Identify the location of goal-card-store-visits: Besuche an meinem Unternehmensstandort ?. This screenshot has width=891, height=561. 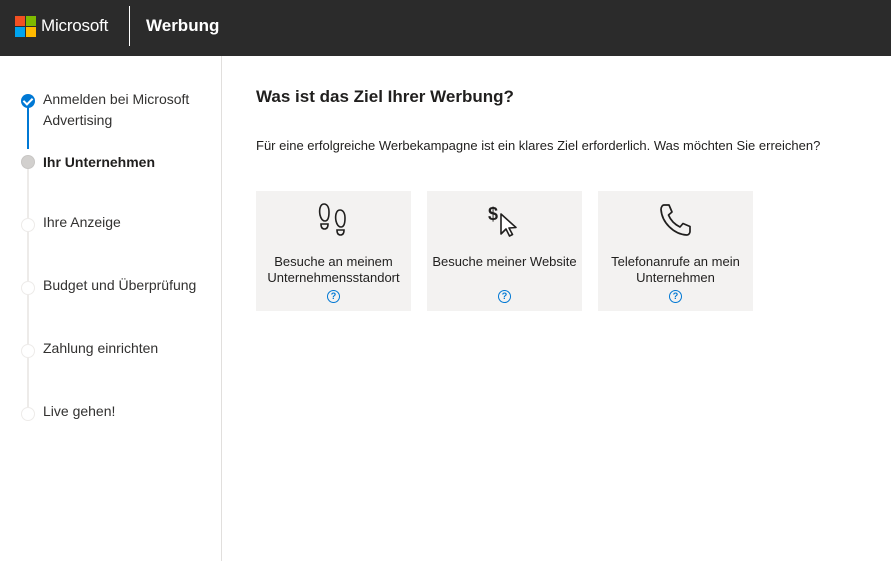
(333, 251).